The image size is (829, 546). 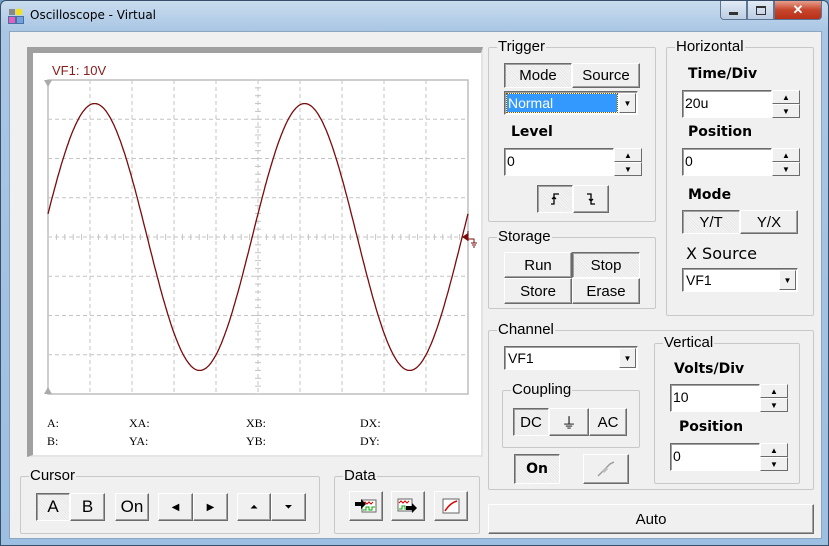 I want to click on vertical-position-label: Position, so click(x=711, y=427).